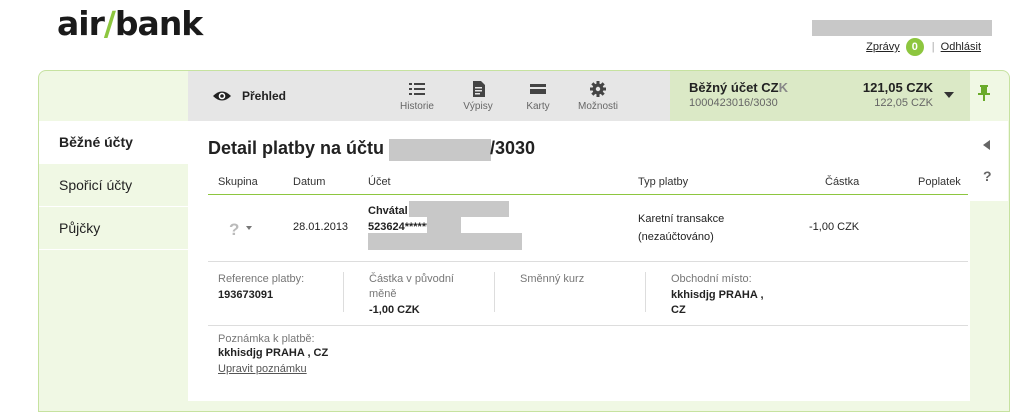  Describe the element at coordinates (266, 339) in the screenshot. I see `note-label: Poznámka k platbě:` at that location.